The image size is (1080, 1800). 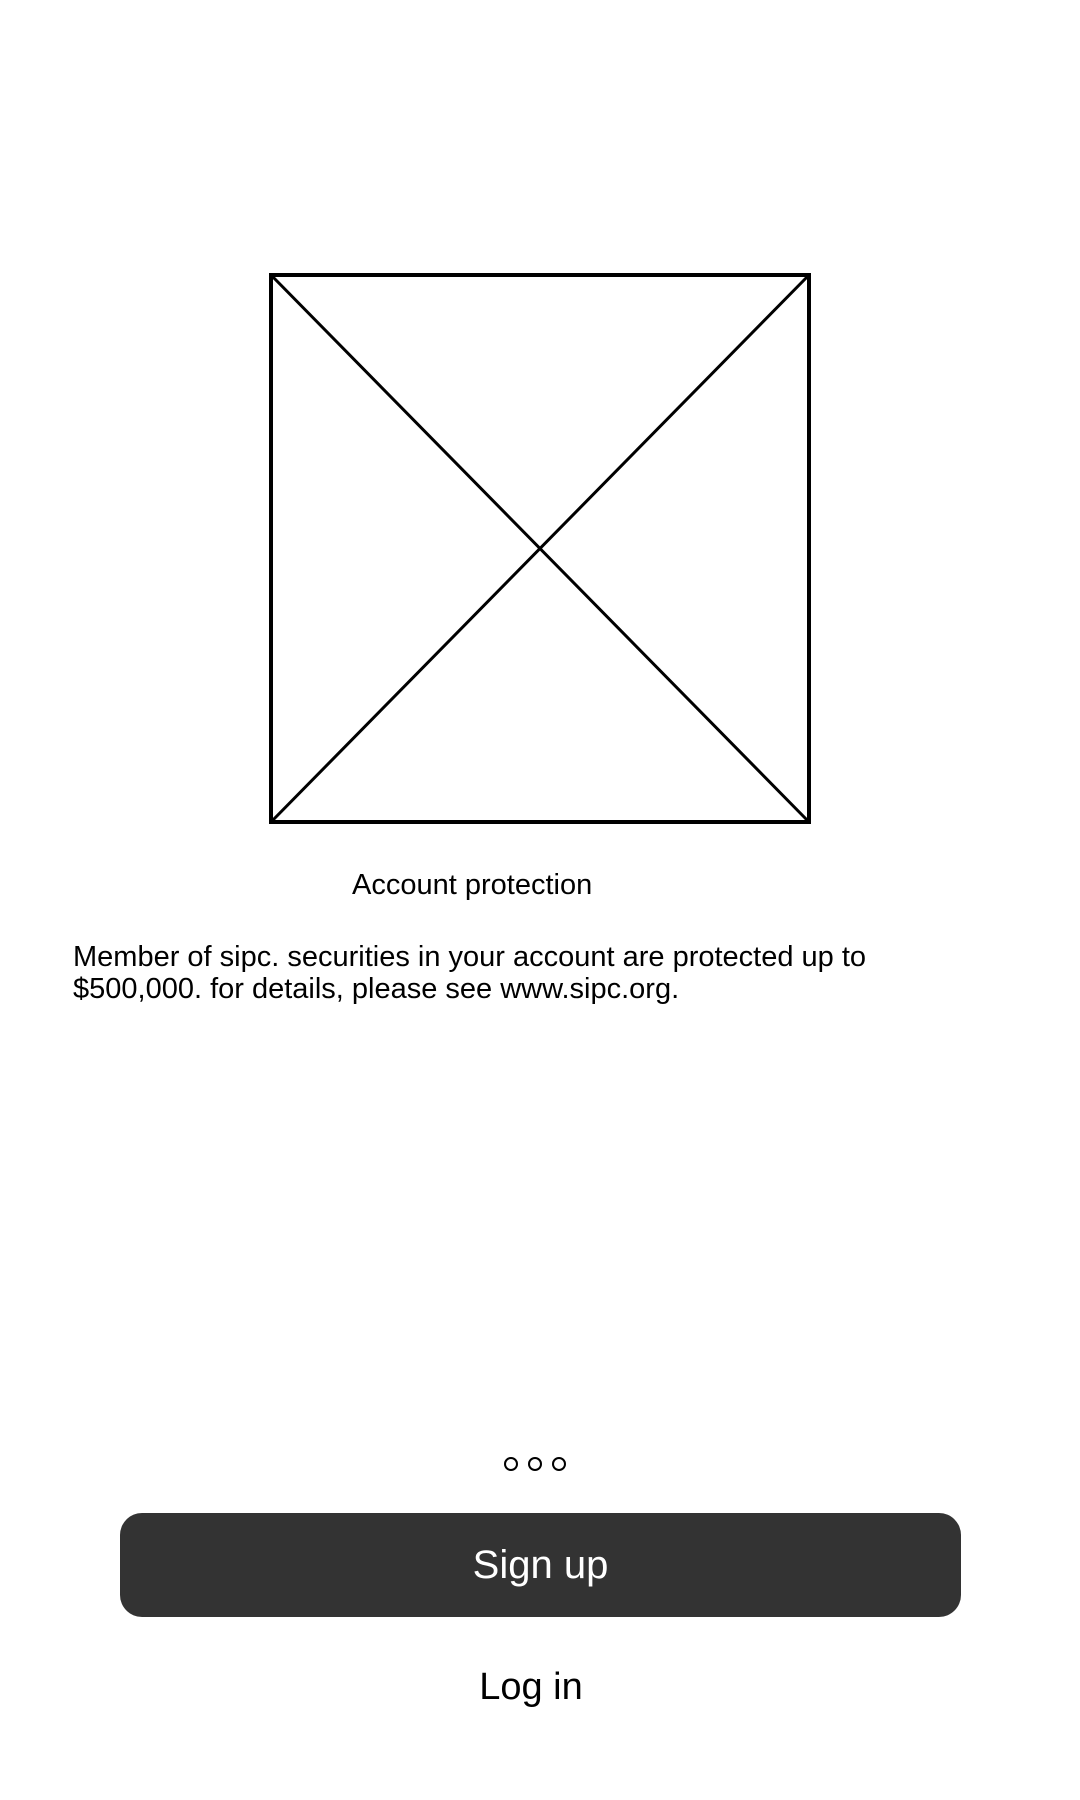 I want to click on page-indicator, so click(x=535, y=1464).